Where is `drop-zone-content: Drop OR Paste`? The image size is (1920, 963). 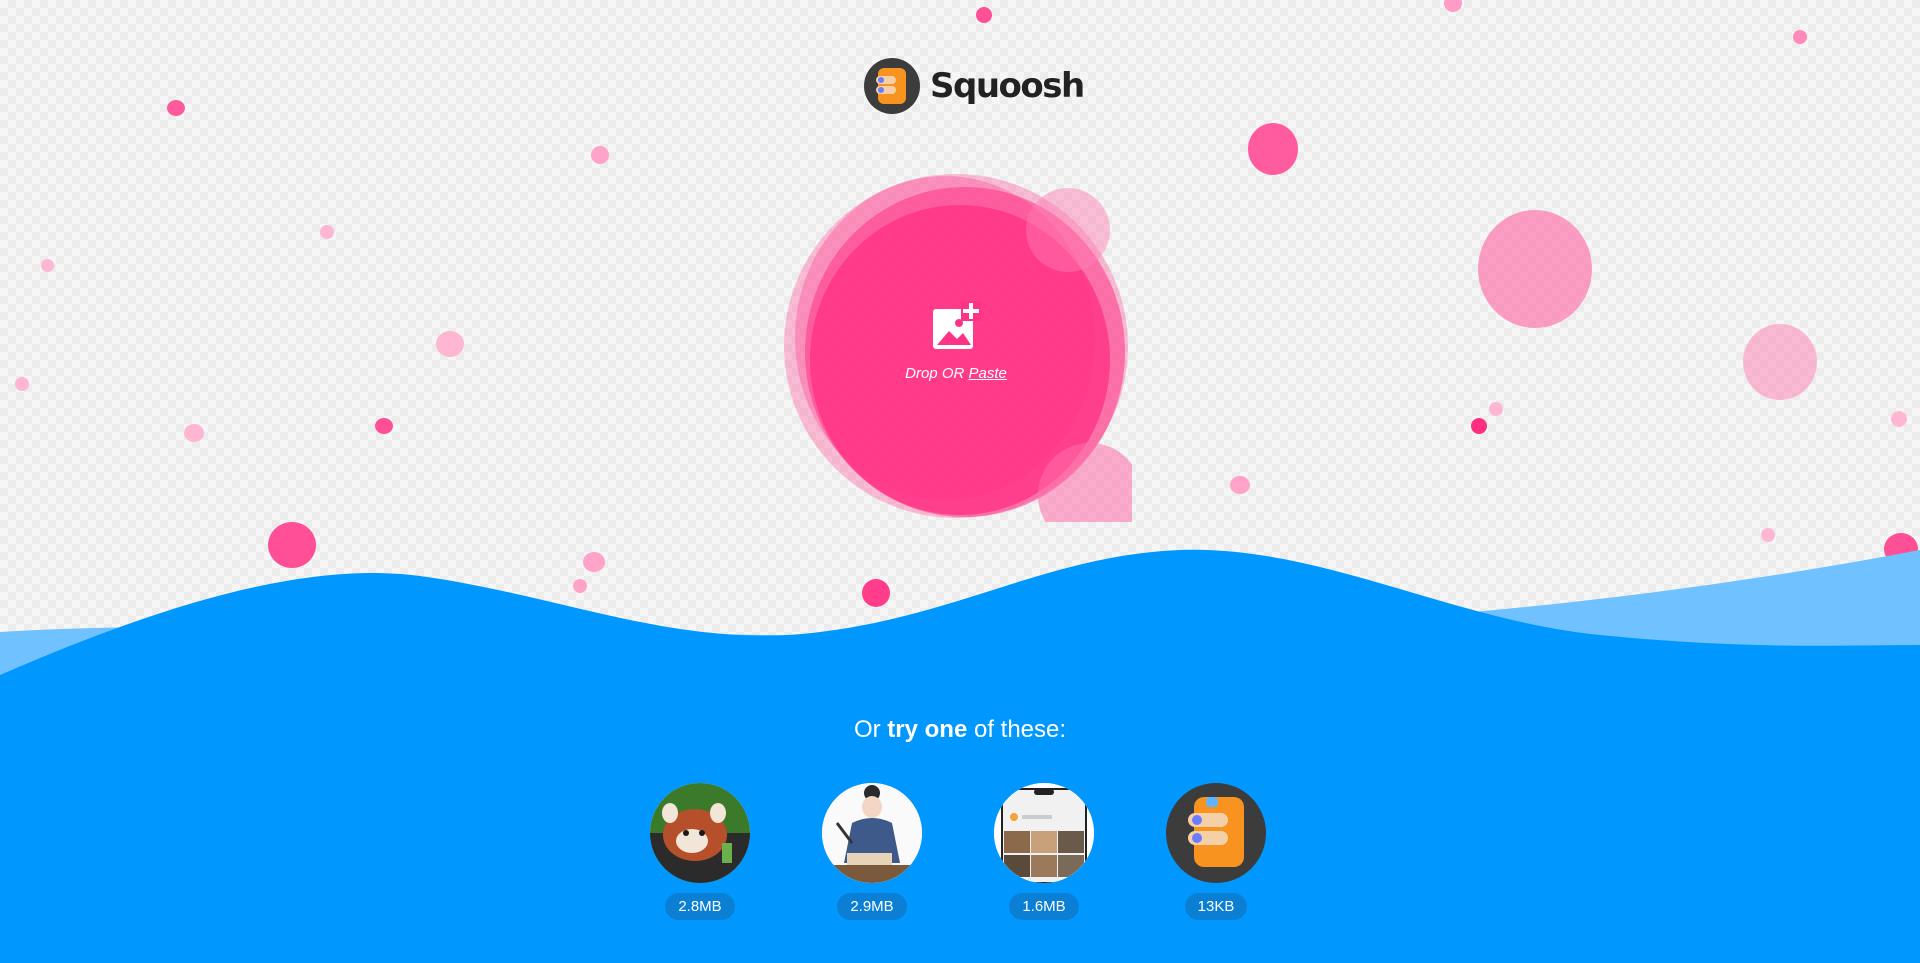 drop-zone-content: Drop OR Paste is located at coordinates (956, 341).